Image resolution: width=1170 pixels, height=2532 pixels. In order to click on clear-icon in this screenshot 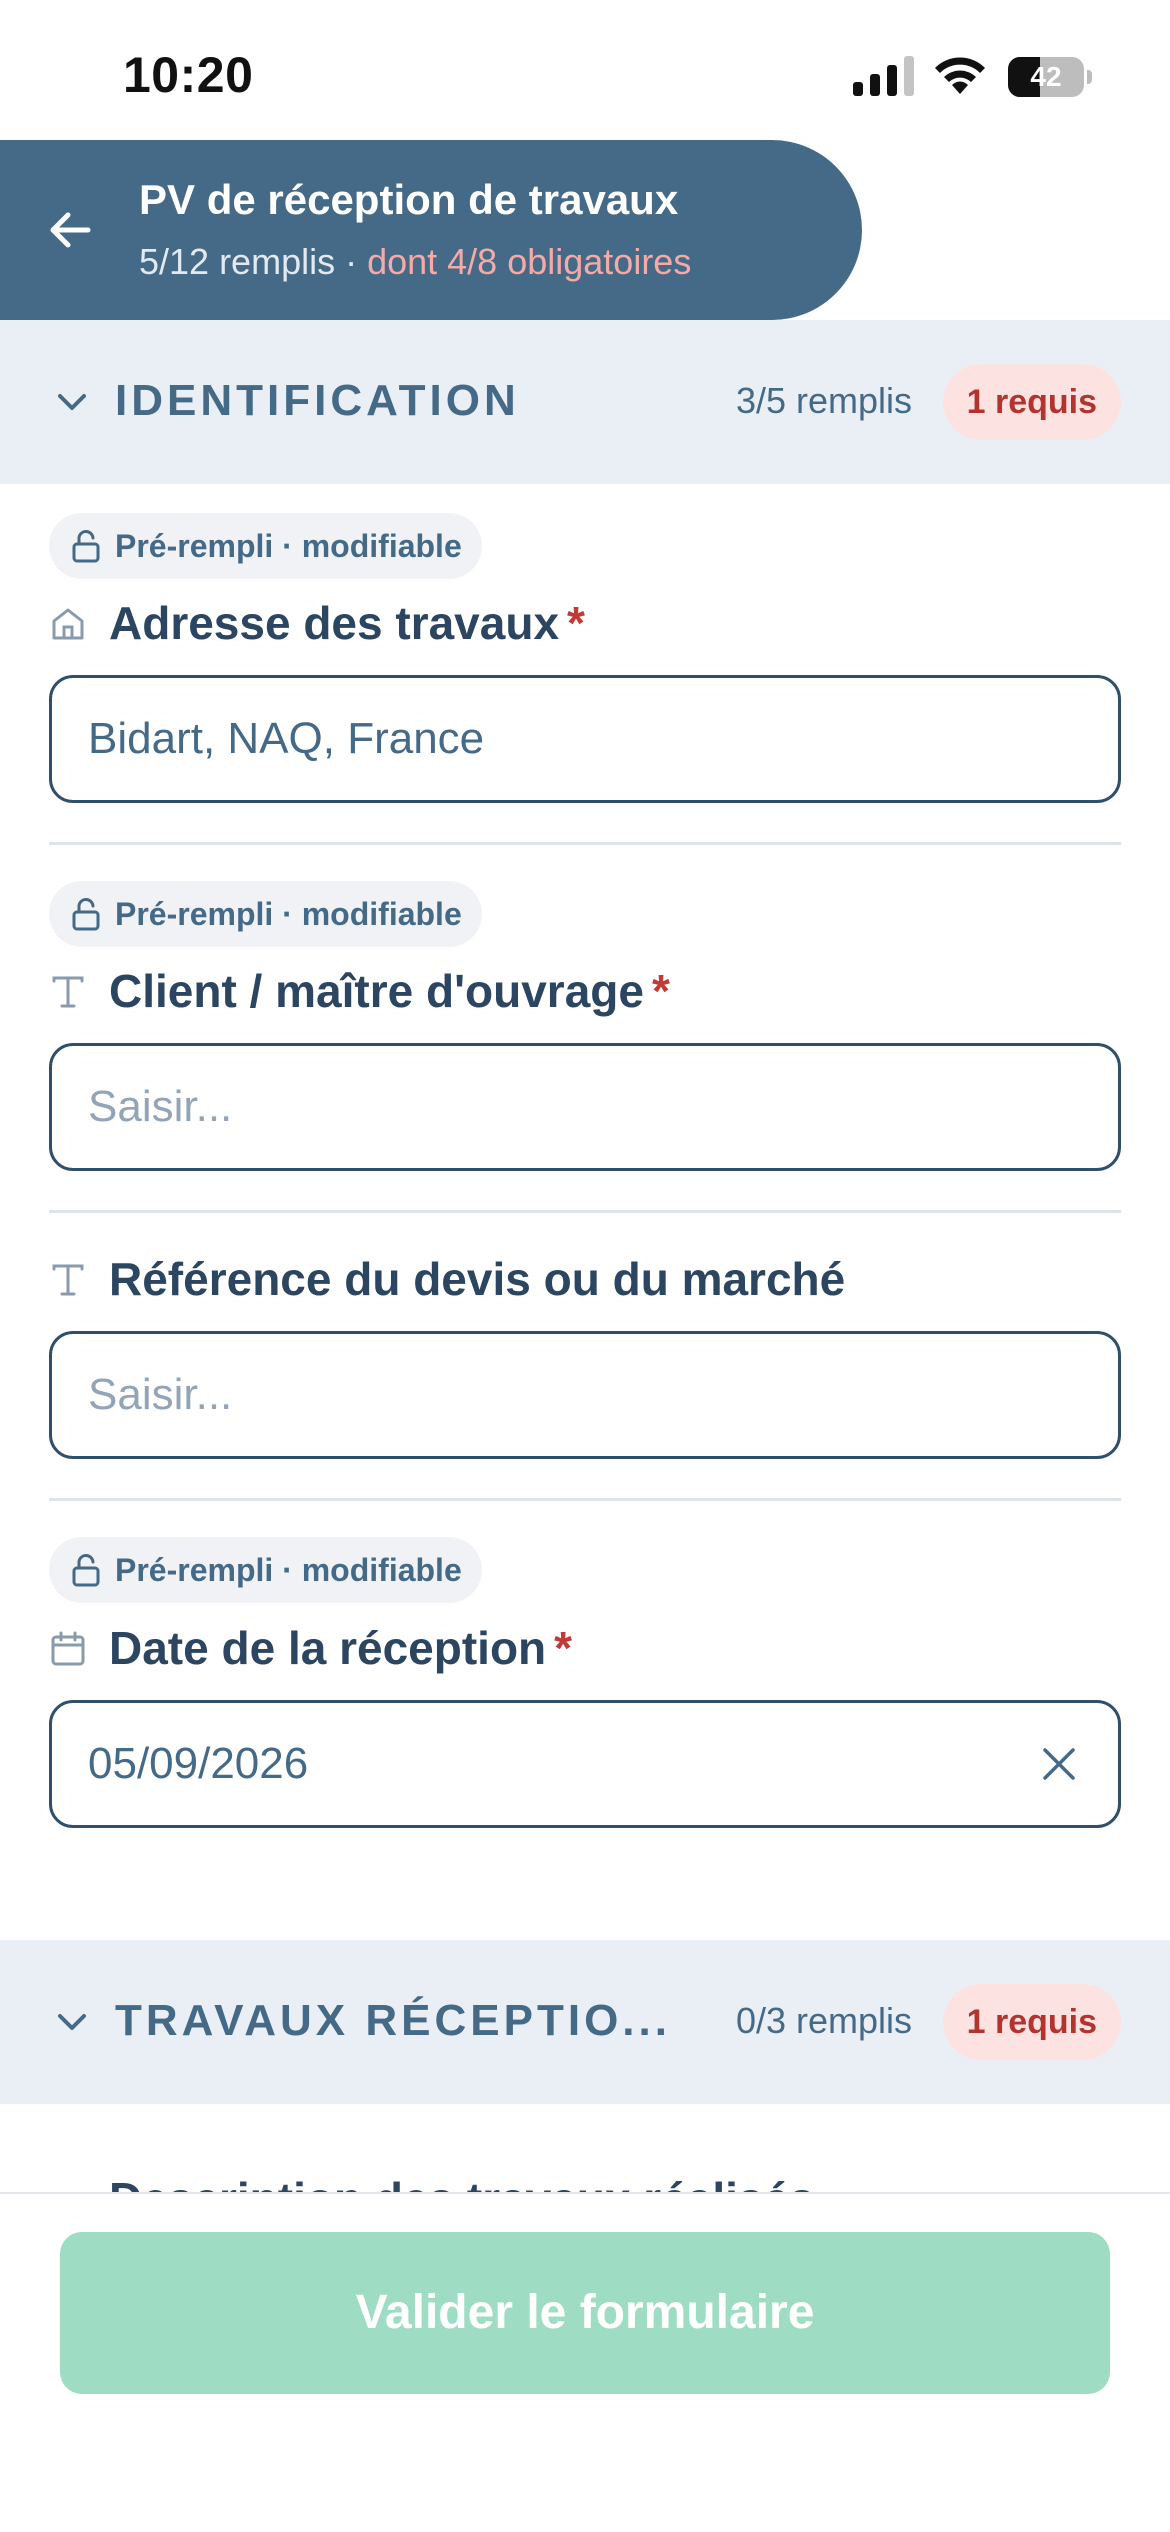, I will do `click(1059, 1764)`.